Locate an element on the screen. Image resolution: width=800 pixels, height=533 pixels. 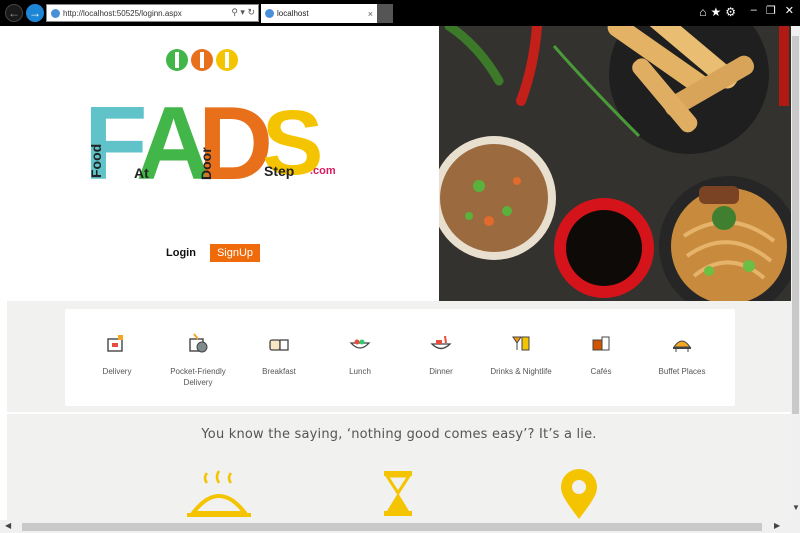
category-breakfast: Breakfast is located at coordinates (279, 343).